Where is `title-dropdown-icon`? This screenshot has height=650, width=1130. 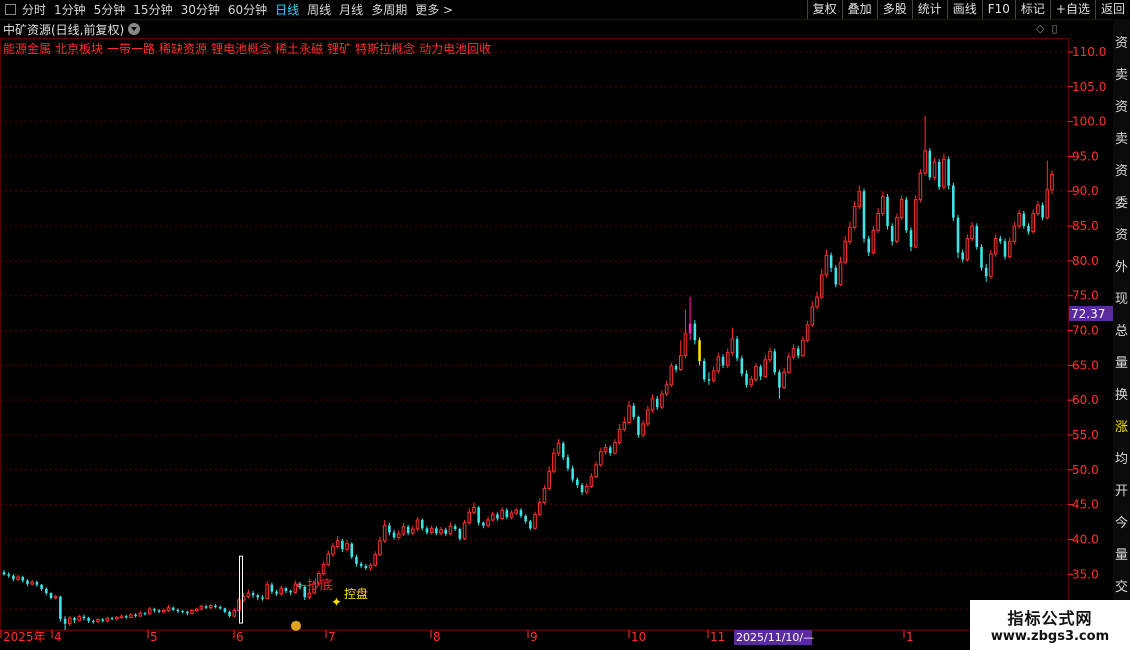 title-dropdown-icon is located at coordinates (134, 29).